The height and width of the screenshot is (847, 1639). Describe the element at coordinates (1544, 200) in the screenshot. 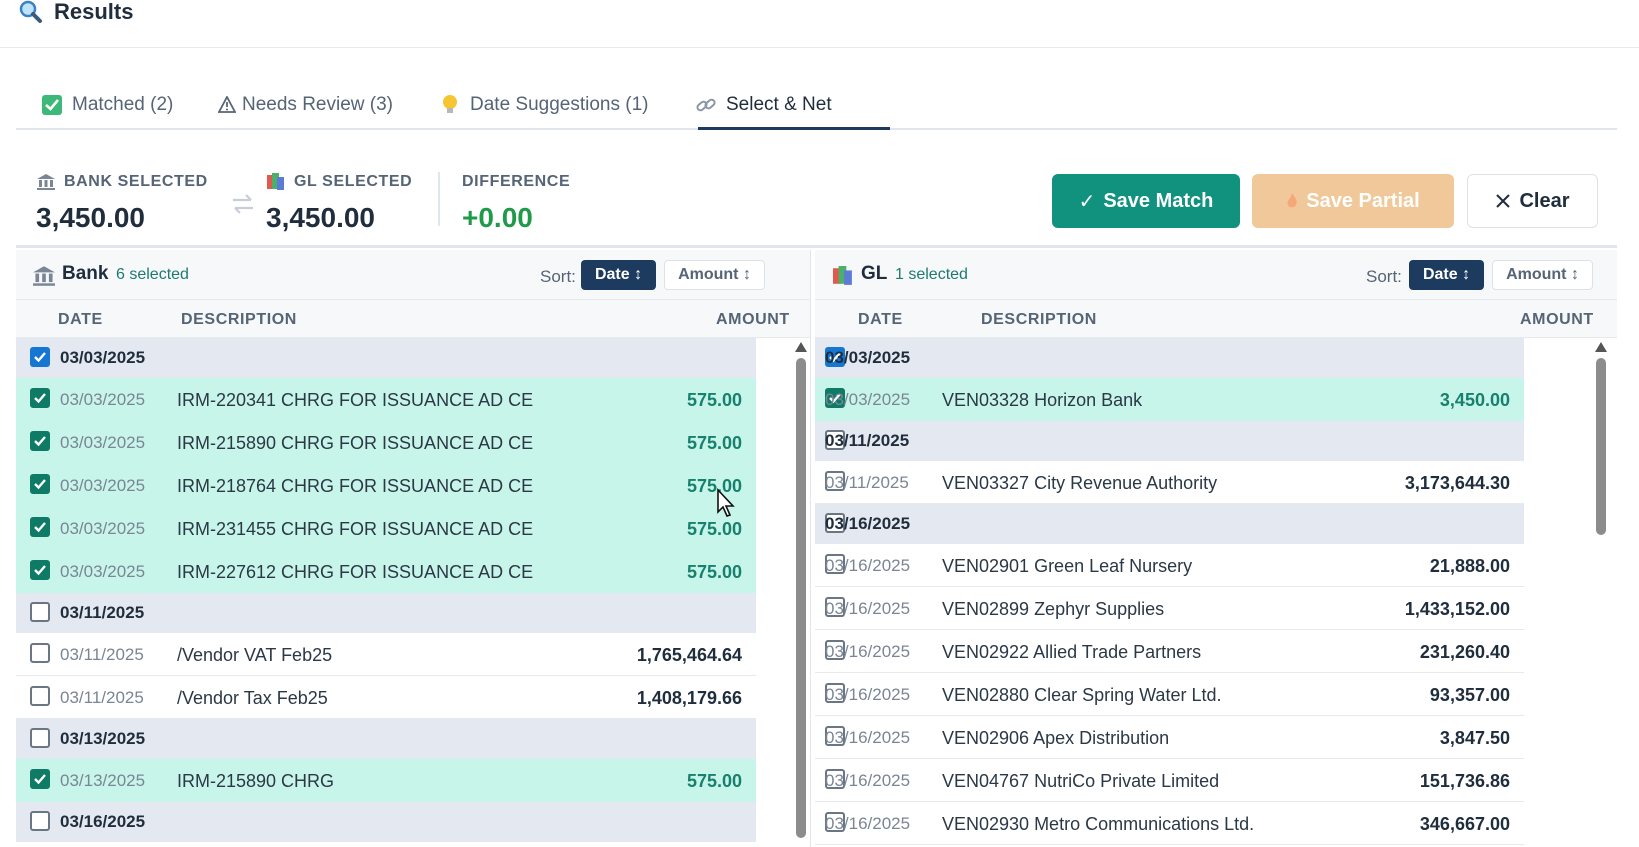

I see `clear-label: Clear` at that location.